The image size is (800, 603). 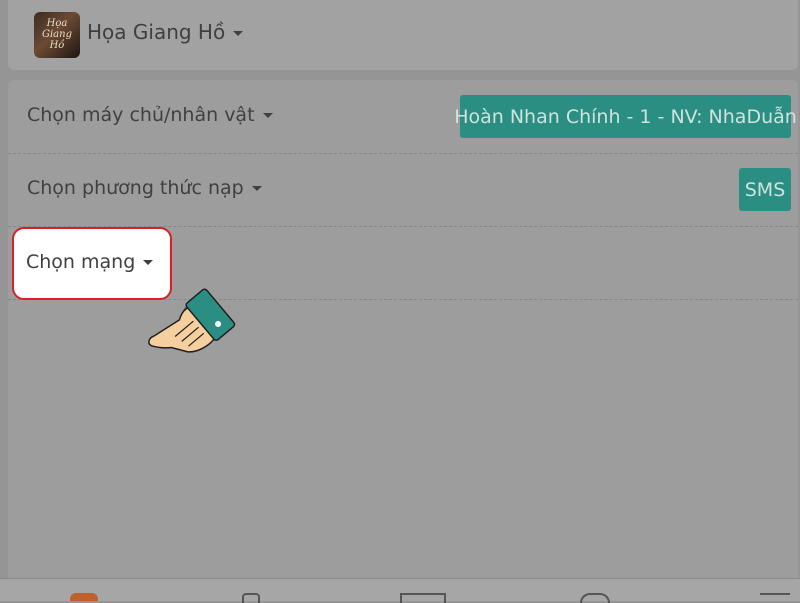 What do you see at coordinates (775, 598) in the screenshot?
I see `menu-icon` at bounding box center [775, 598].